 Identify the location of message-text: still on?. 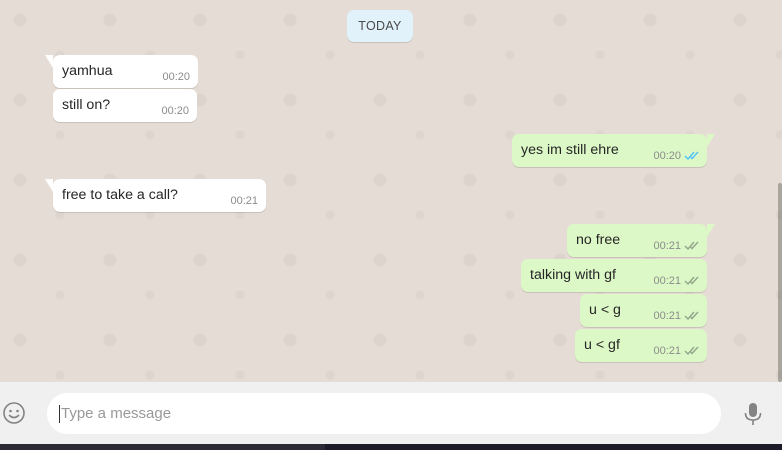
(86, 105).